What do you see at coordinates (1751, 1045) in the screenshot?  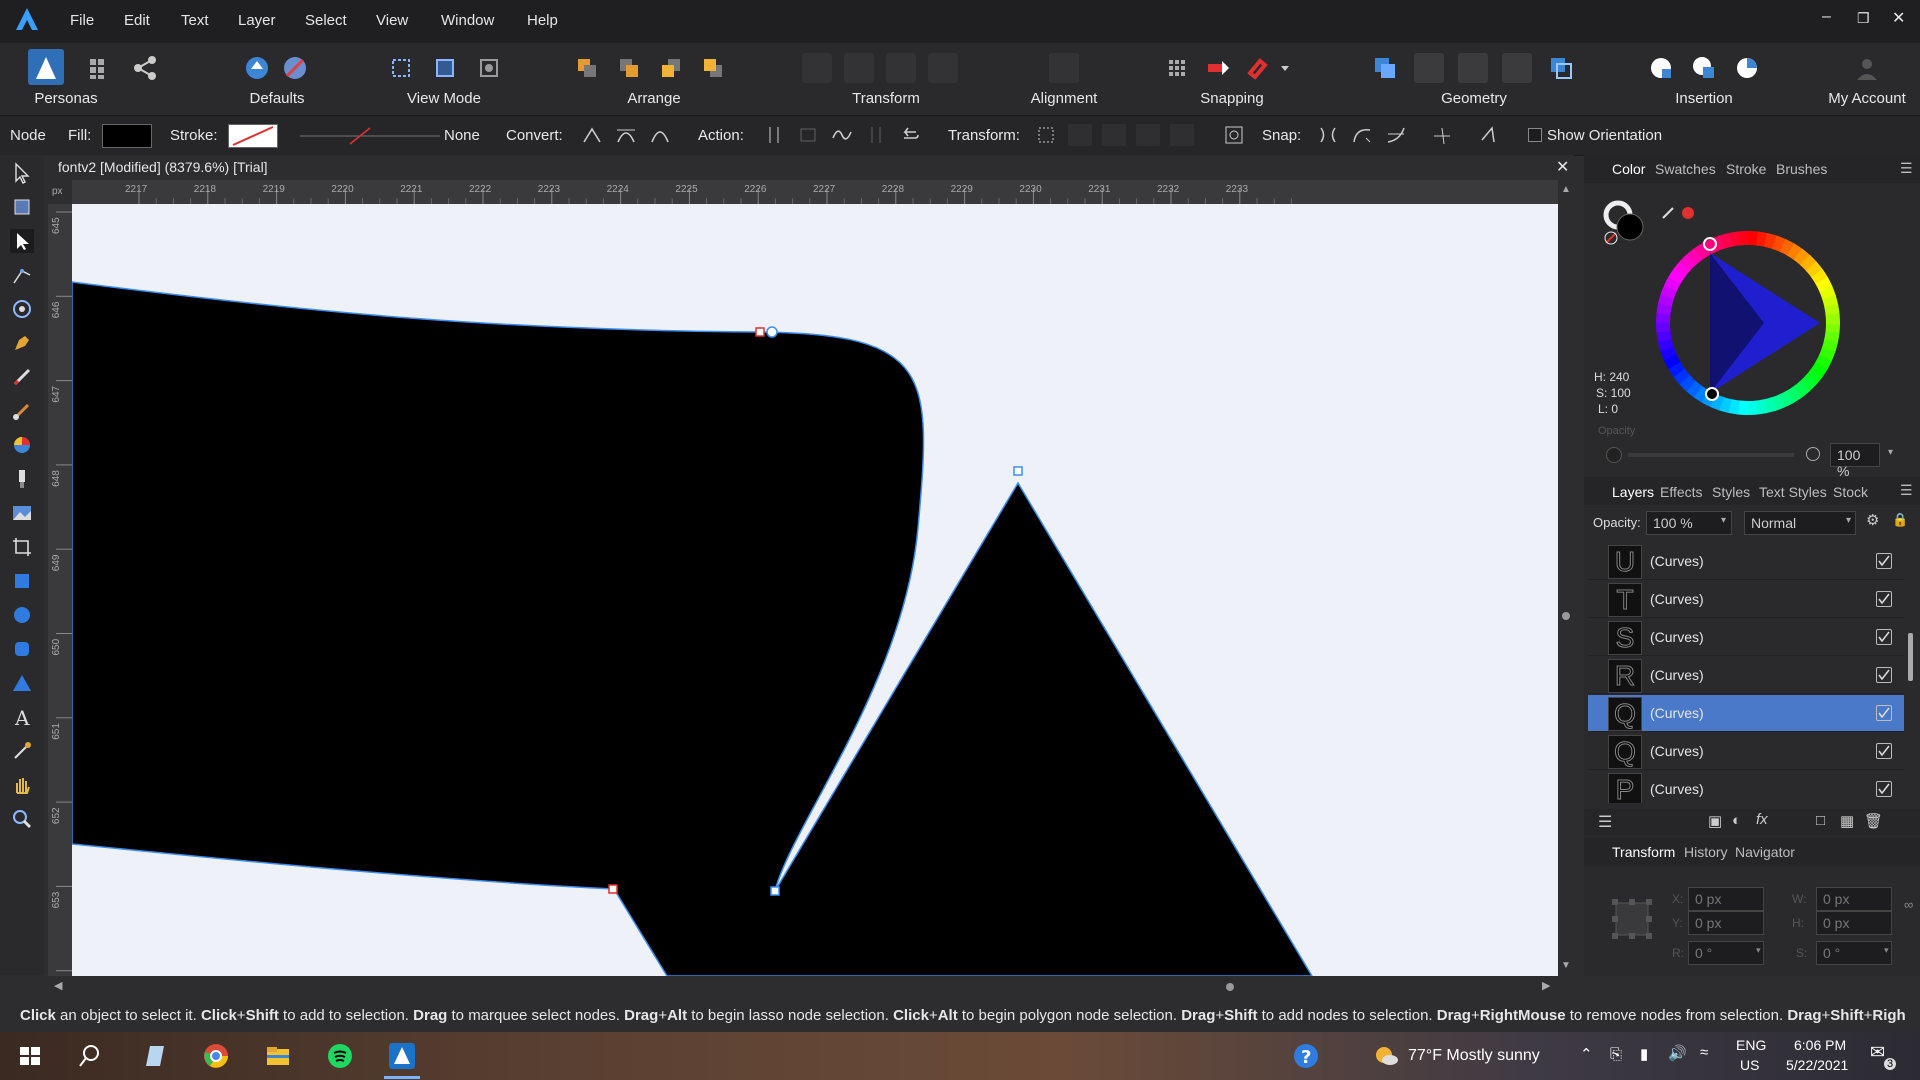 I see `language-eng: ENG` at bounding box center [1751, 1045].